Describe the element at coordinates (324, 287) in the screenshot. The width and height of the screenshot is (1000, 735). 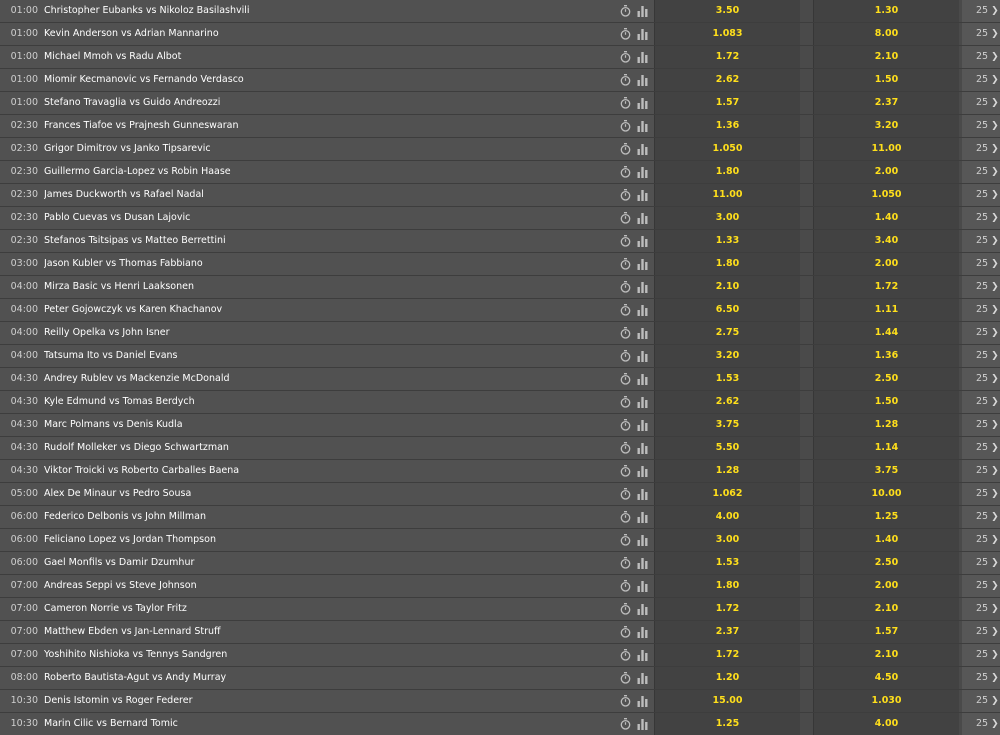
I see `match-link: Mirza Basic vs Henri Laaksonen` at that location.